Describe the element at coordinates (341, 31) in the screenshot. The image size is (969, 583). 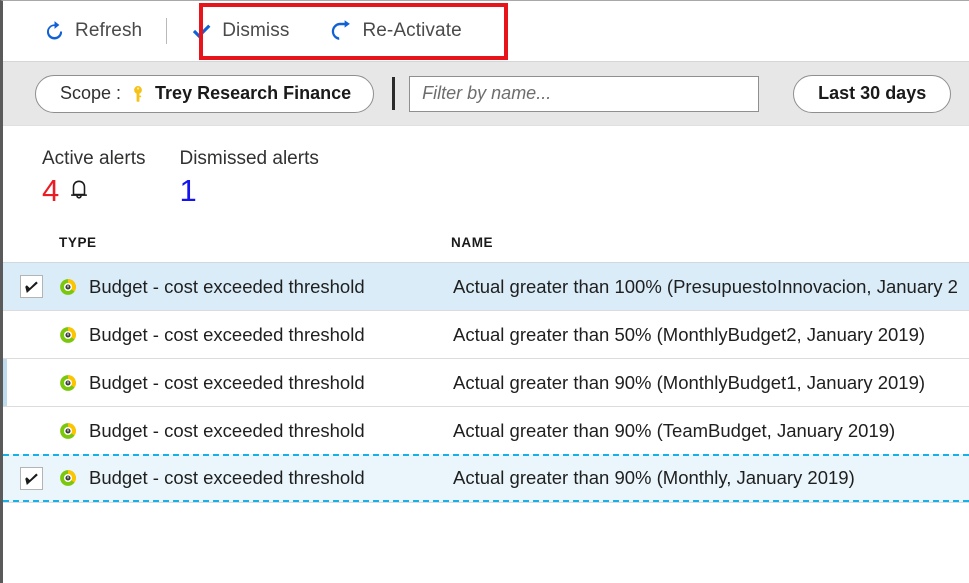
I see `undo-arrow-icon` at that location.